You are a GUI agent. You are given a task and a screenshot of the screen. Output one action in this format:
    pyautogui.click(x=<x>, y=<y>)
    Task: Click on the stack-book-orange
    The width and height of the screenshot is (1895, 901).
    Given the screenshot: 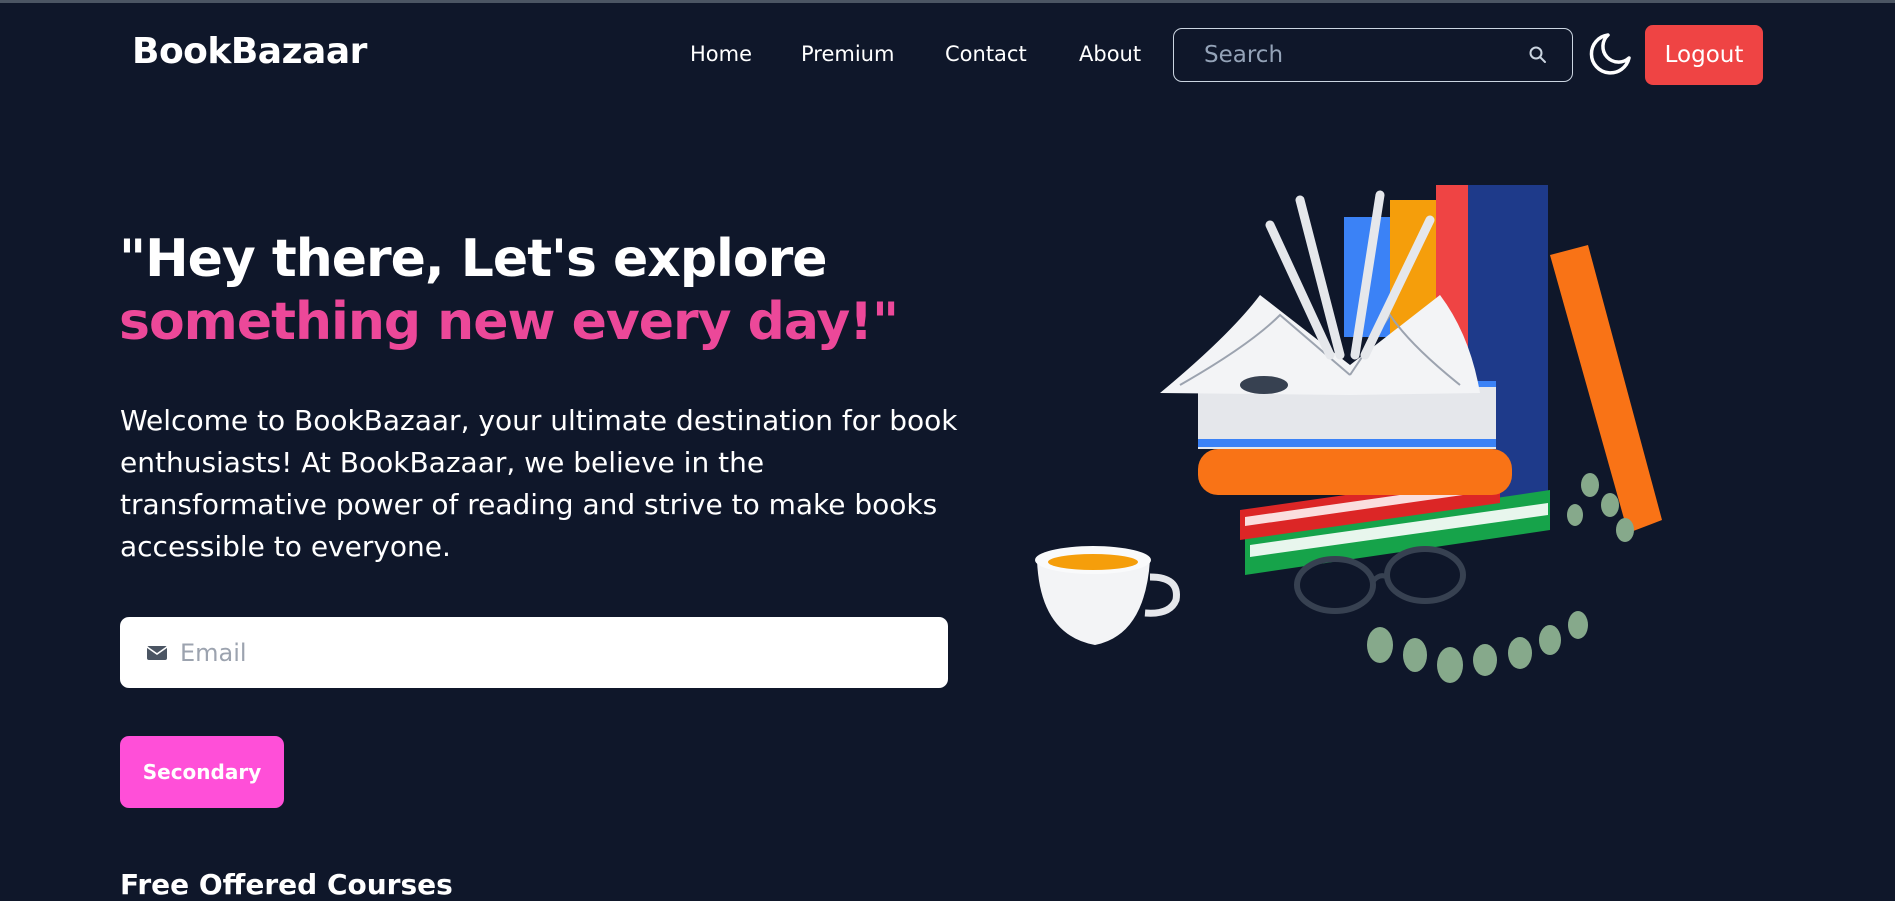 What is the action you would take?
    pyautogui.click(x=1355, y=472)
    